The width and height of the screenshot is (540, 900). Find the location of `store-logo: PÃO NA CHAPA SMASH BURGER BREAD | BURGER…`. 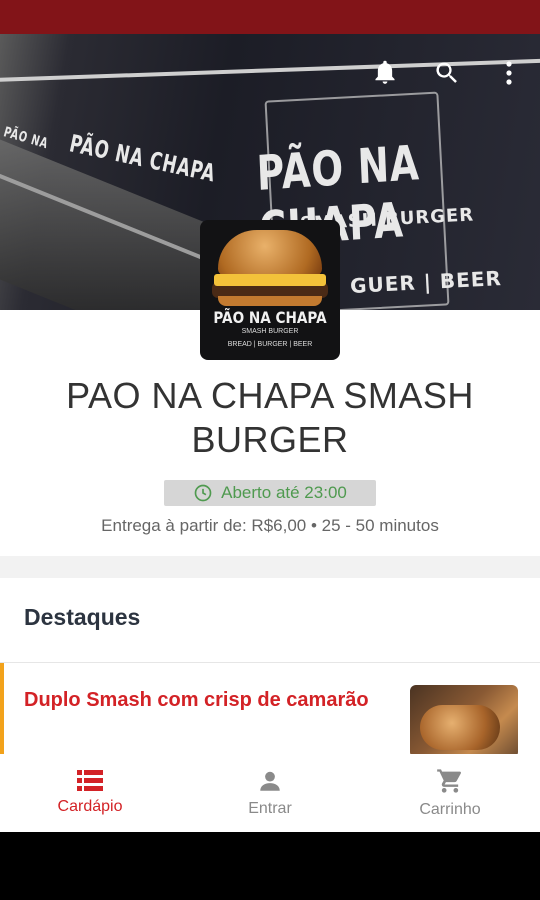

store-logo: PÃO NA CHAPA SMASH BURGER BREAD | BURGER… is located at coordinates (270, 290).